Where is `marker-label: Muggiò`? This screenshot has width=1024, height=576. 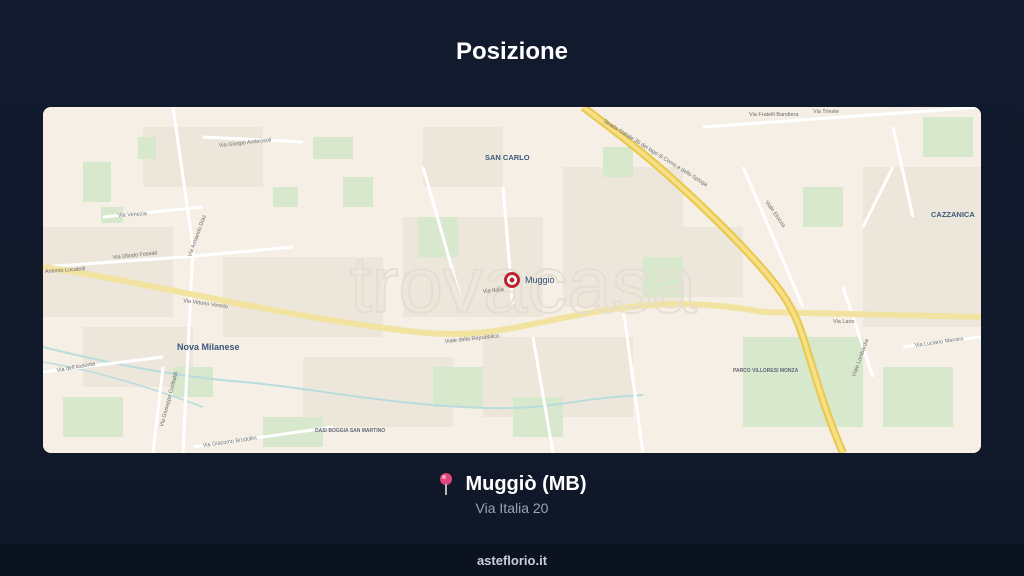 marker-label: Muggiò is located at coordinates (540, 280).